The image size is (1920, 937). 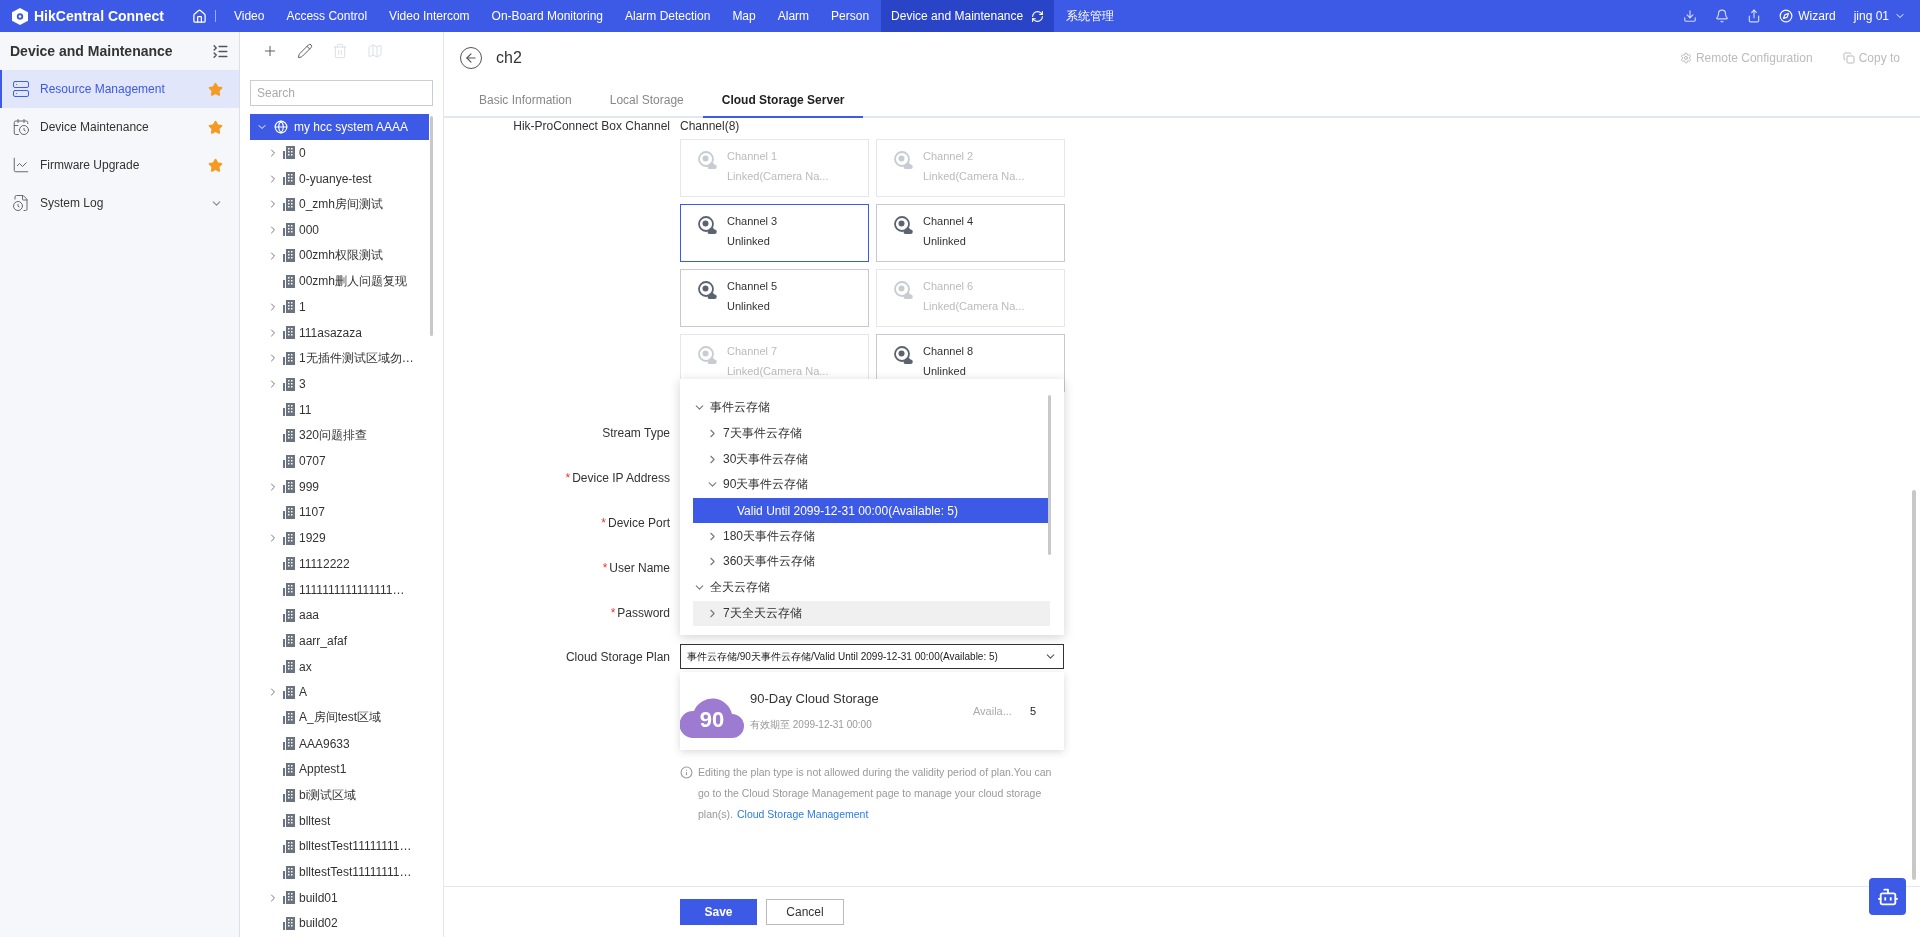 What do you see at coordinates (1690, 16) in the screenshot?
I see `download-icon` at bounding box center [1690, 16].